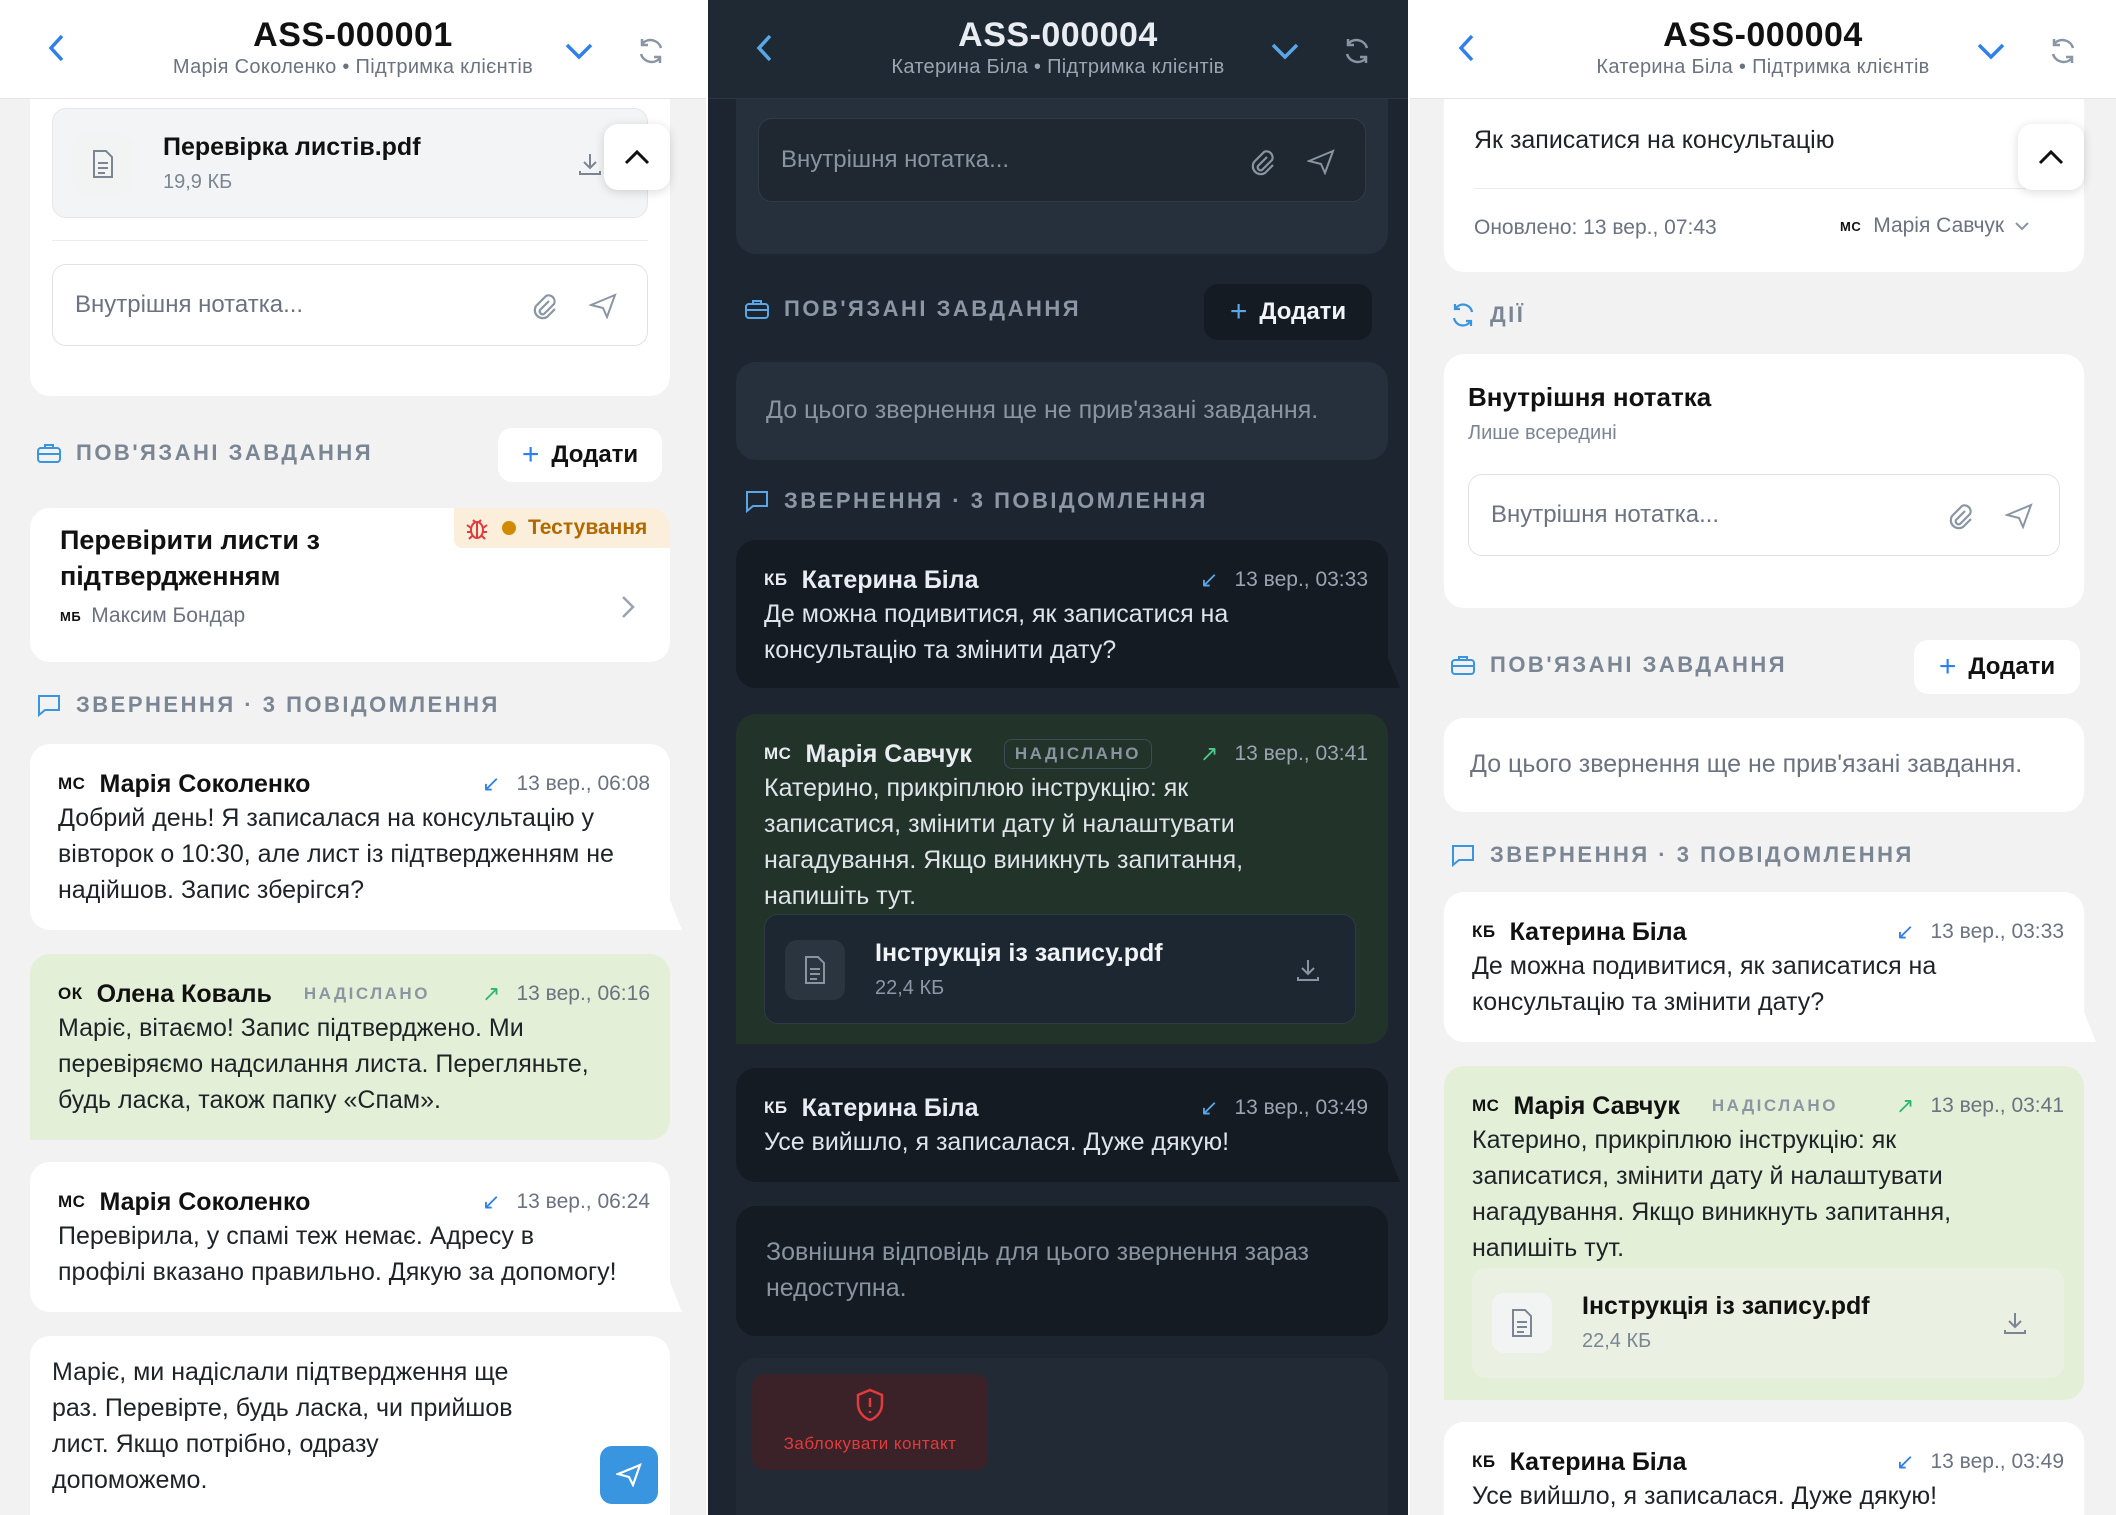  I want to click on owner-name: Марія Савчук, so click(1939, 225).